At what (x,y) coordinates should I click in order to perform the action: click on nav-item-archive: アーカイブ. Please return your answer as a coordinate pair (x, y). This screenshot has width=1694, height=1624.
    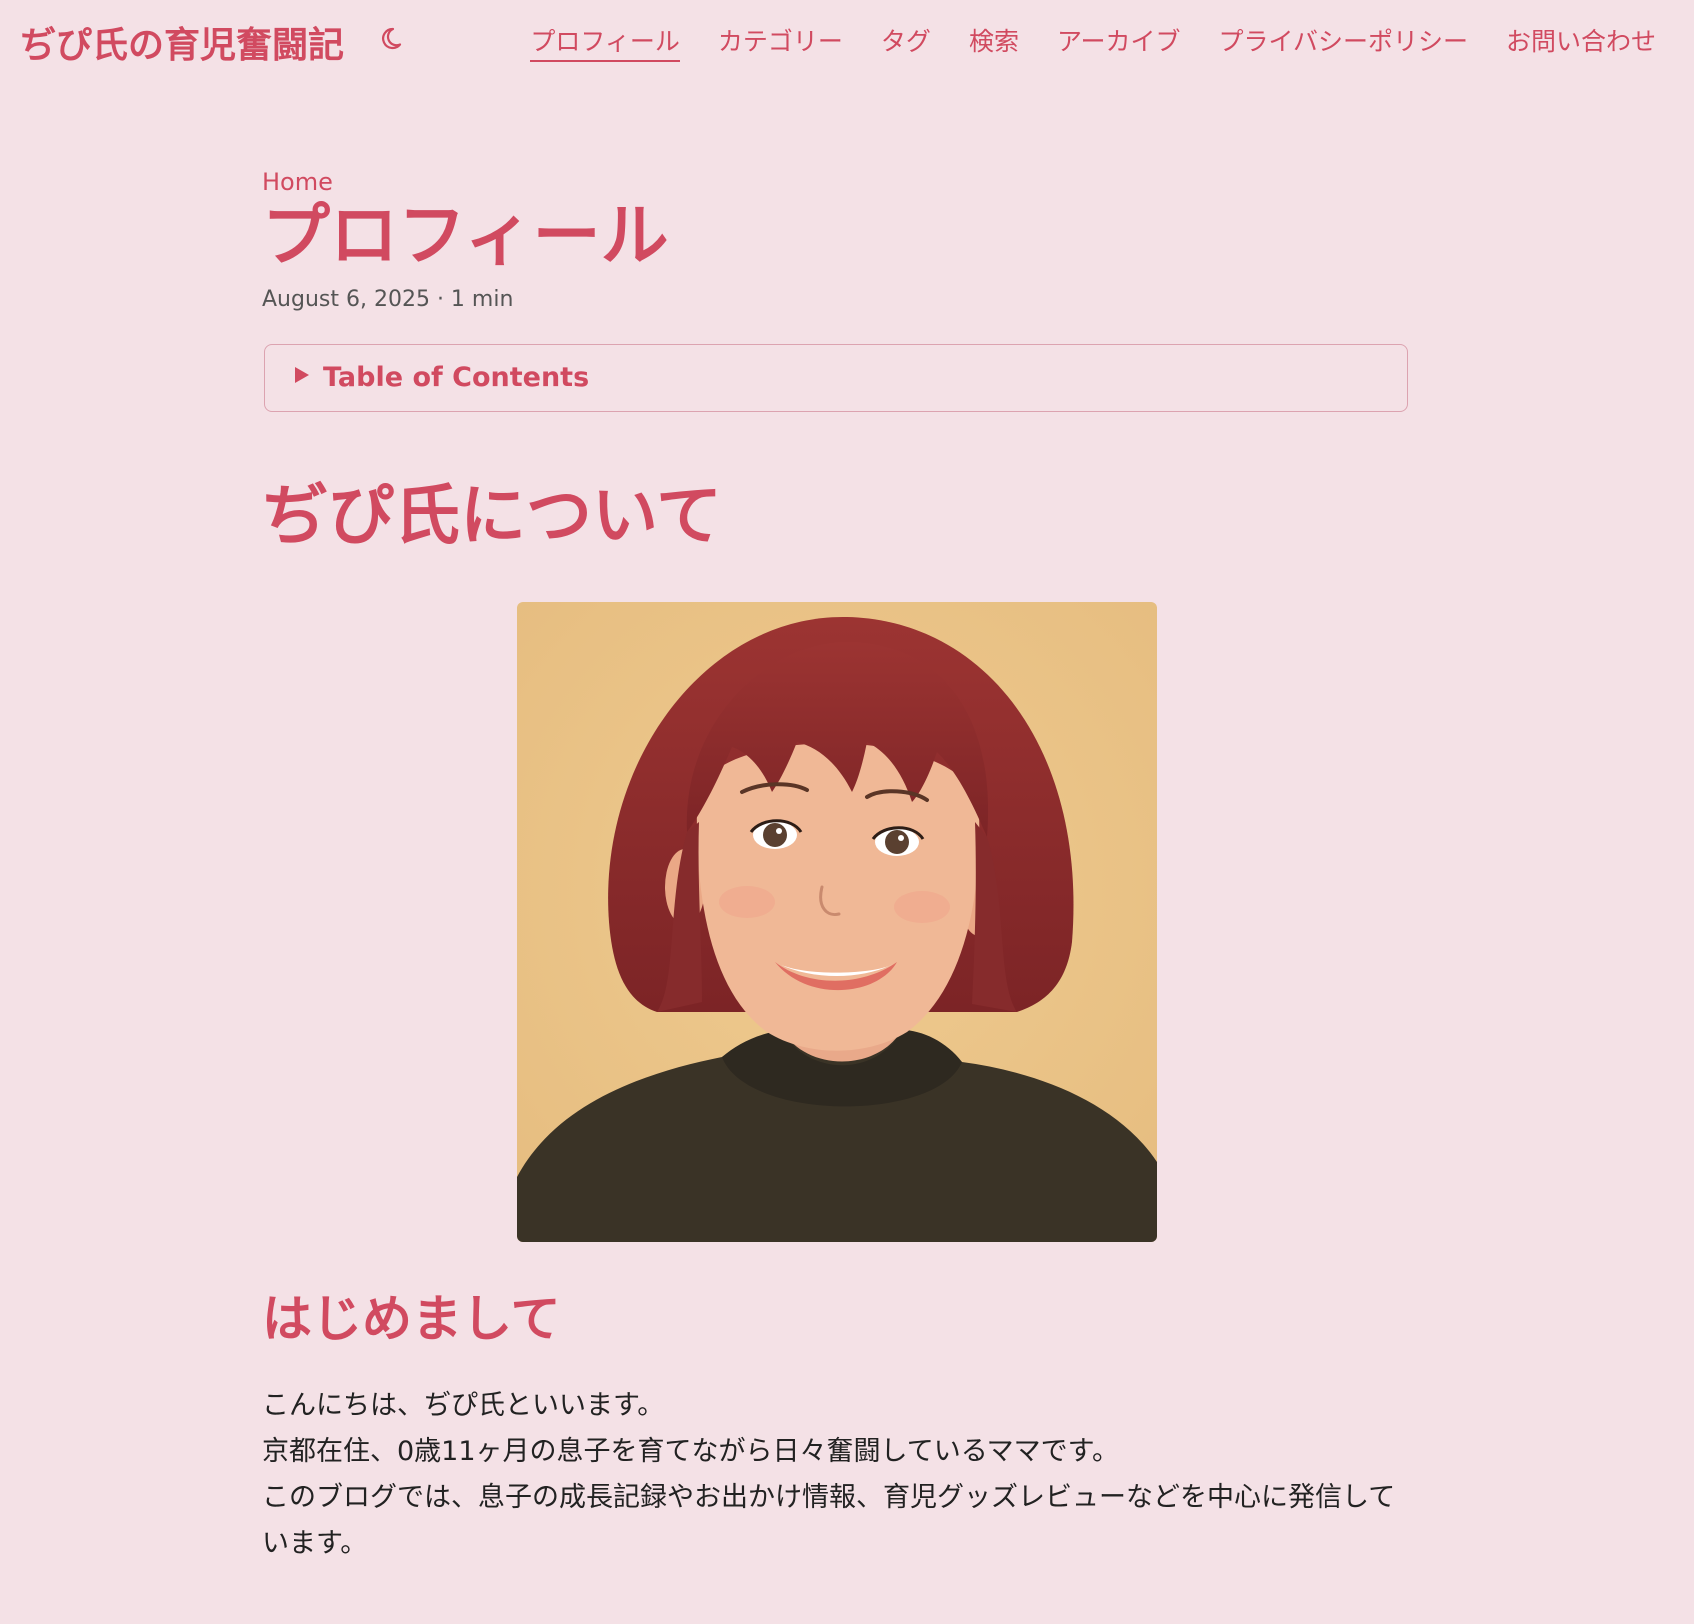
    Looking at the image, I should click on (1119, 42).